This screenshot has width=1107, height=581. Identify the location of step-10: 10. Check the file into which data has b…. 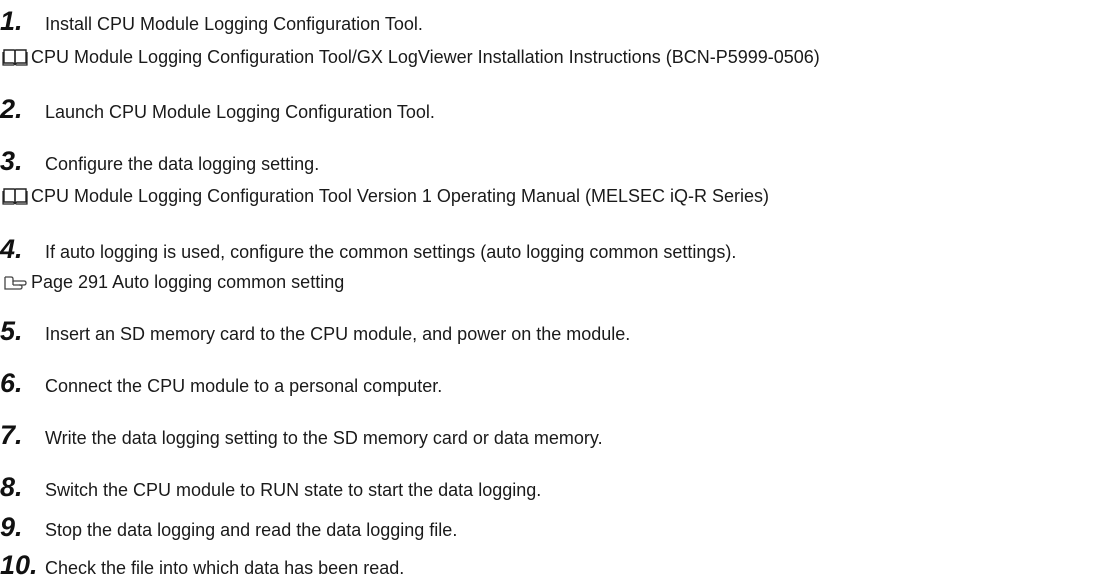
(202, 565).